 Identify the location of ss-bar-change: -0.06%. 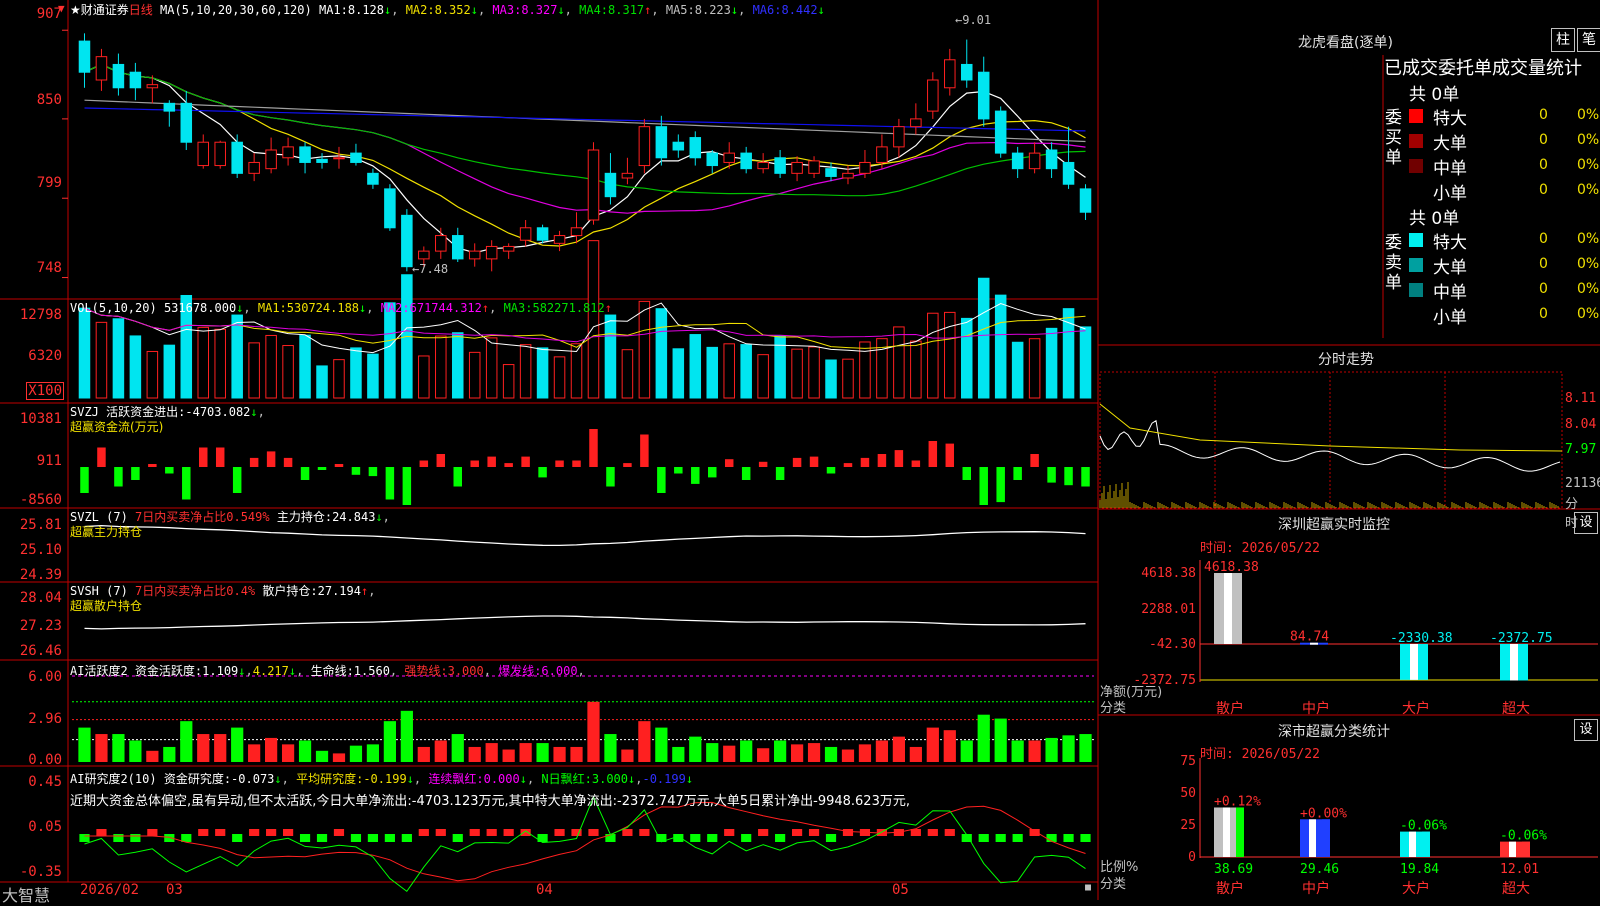
(1523, 836).